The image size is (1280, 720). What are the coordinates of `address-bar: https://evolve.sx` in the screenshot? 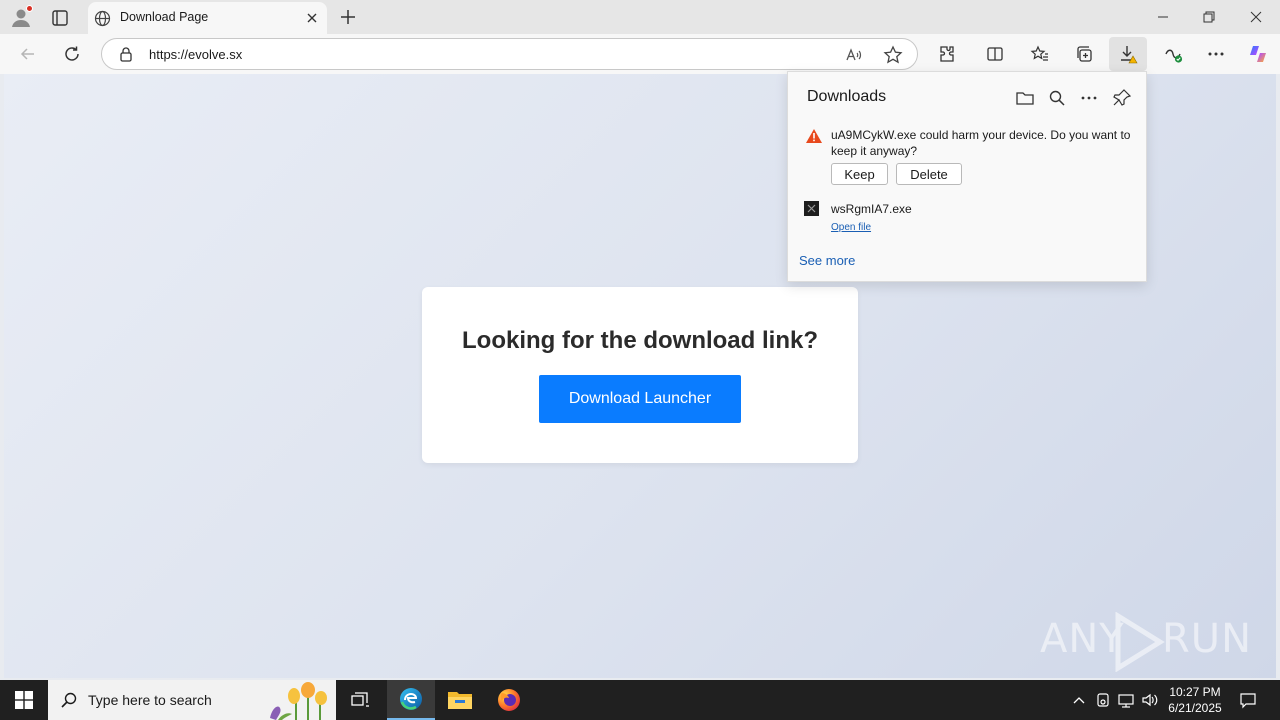 It's located at (509, 54).